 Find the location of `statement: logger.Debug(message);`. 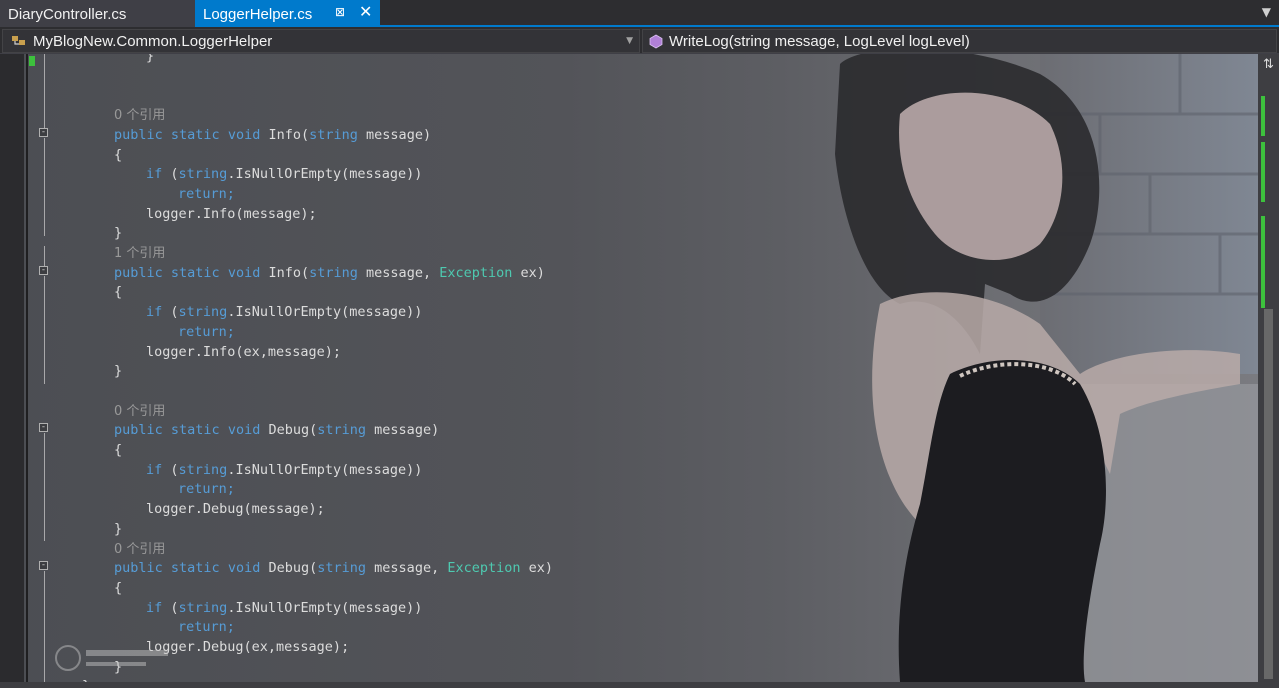

statement: logger.Debug(message); is located at coordinates (235, 509).